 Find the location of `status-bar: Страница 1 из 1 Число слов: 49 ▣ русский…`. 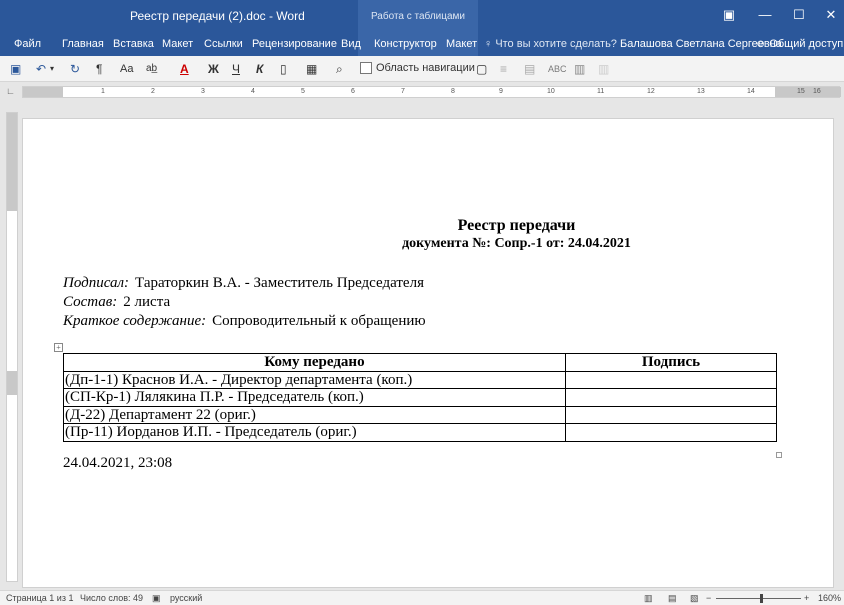

status-bar: Страница 1 из 1 Число слов: 49 ▣ русский… is located at coordinates (422, 597).